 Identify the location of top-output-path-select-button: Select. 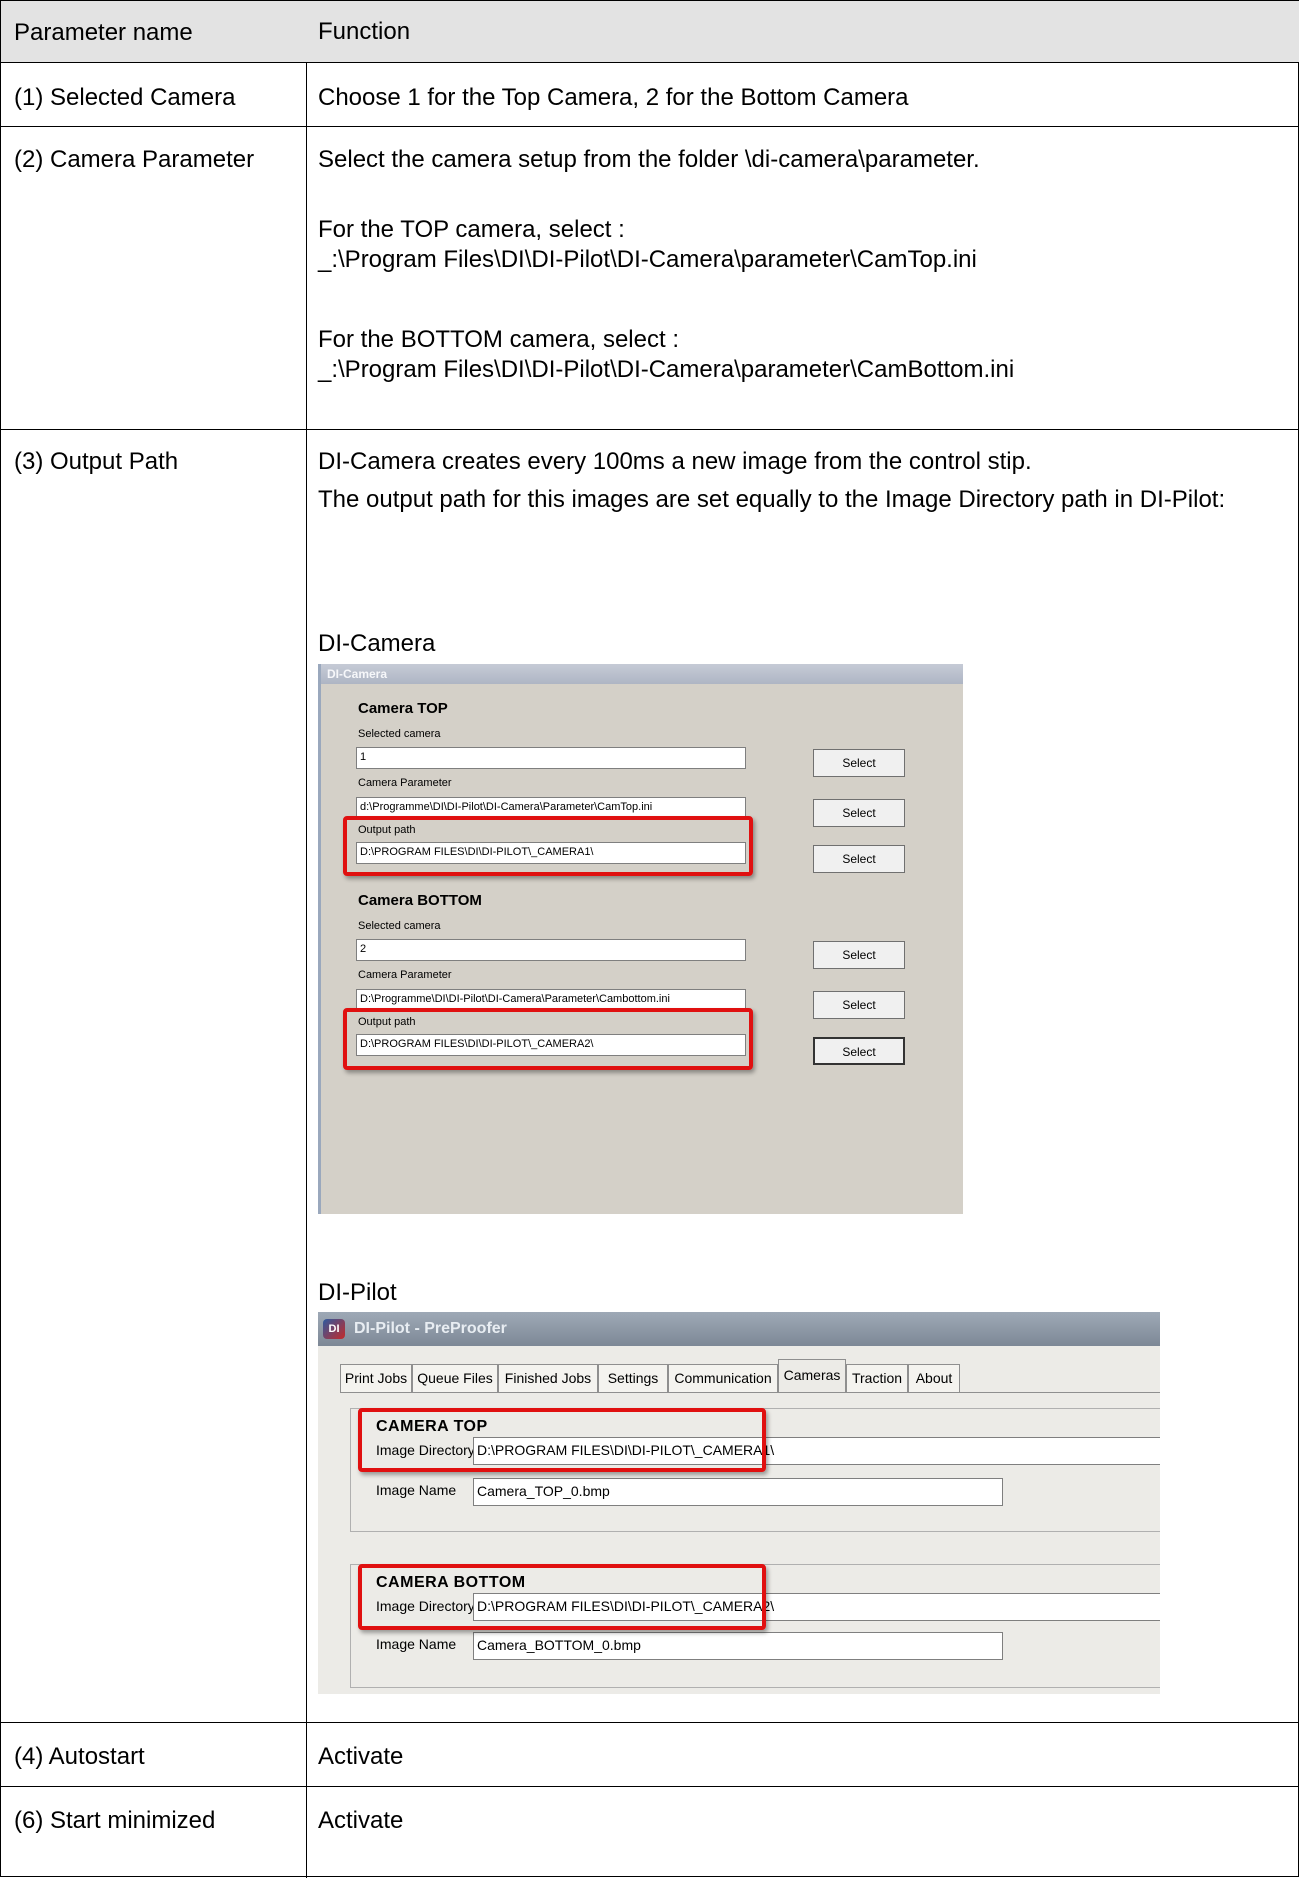
(859, 859).